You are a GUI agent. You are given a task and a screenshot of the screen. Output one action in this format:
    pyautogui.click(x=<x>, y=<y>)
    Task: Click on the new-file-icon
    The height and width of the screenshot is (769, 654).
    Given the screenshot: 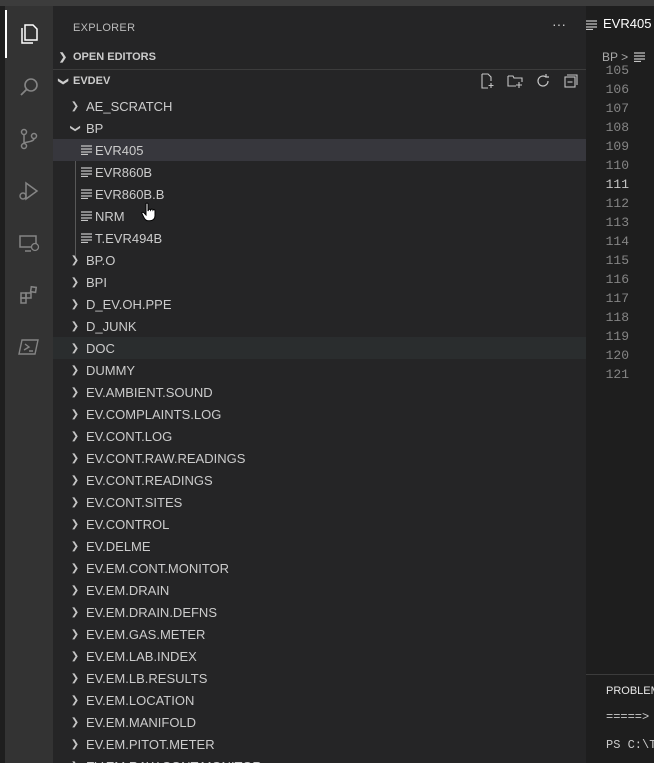 What is the action you would take?
    pyautogui.click(x=487, y=81)
    